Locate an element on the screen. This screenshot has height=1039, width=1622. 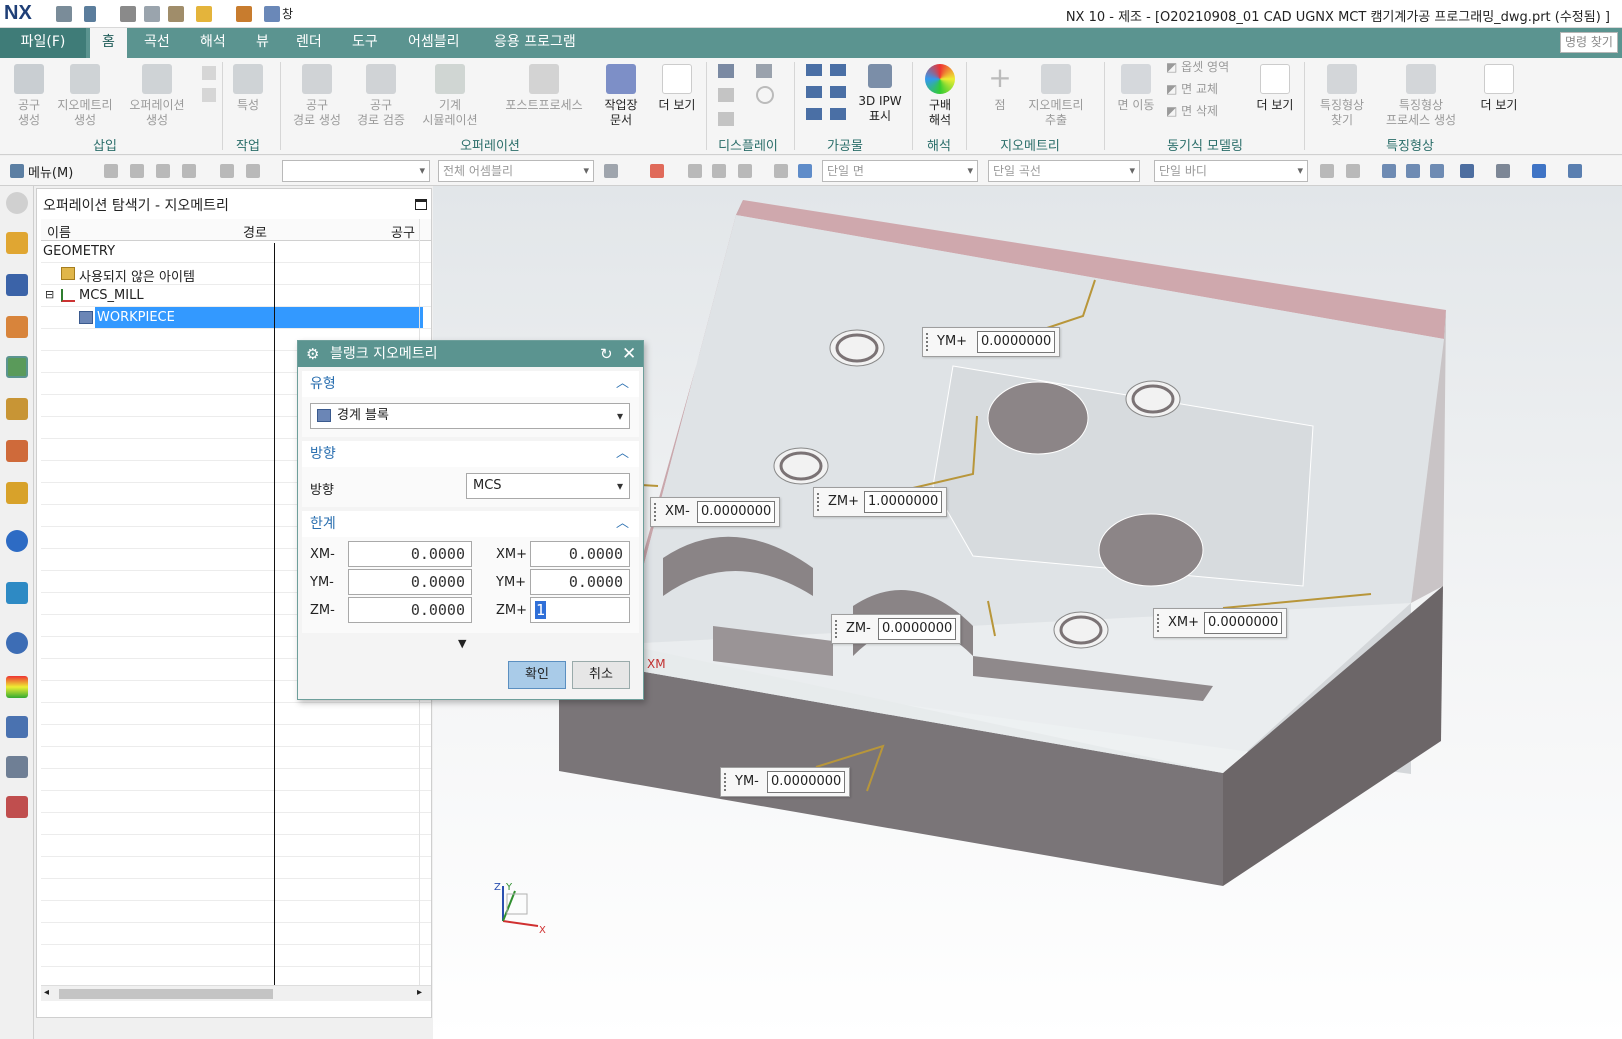
ym-minus-tag: YM- 0.0000000 is located at coordinates (785, 782).